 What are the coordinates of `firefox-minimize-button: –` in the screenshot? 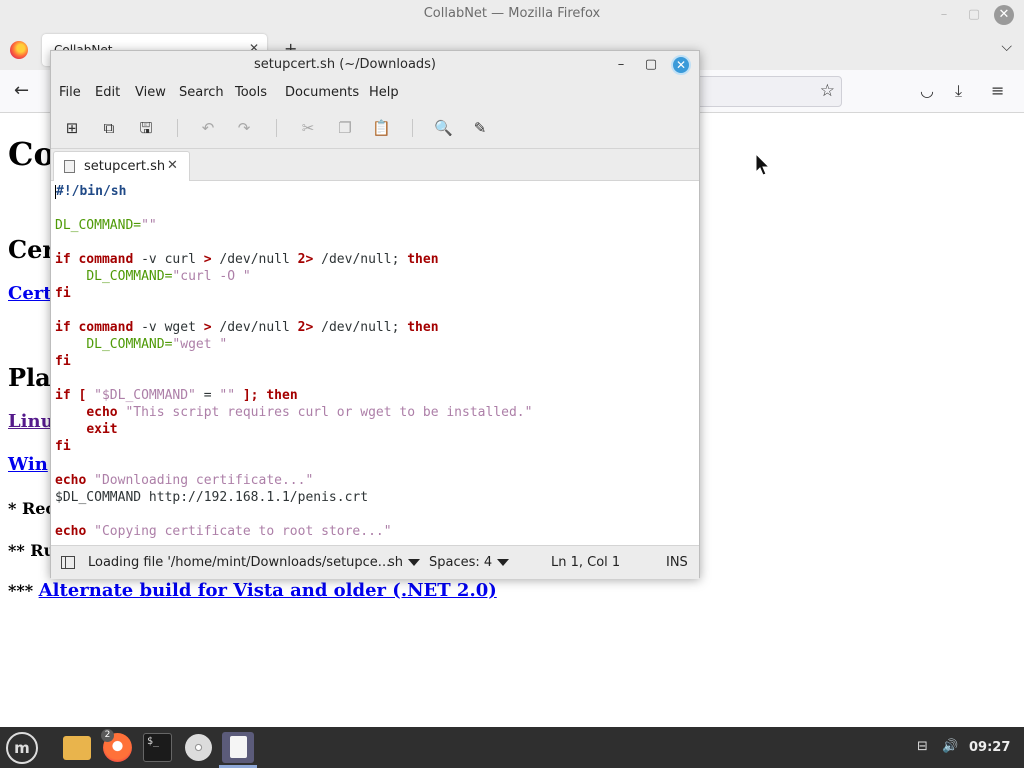 It's located at (944, 15).